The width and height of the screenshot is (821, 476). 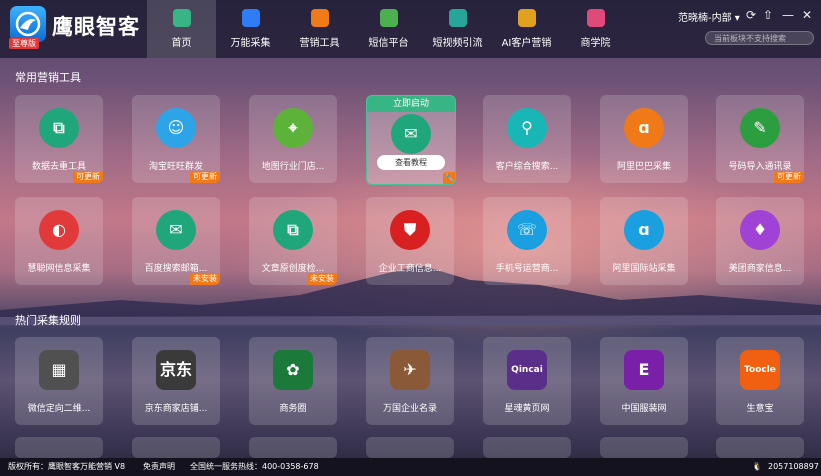 What do you see at coordinates (759, 38) in the screenshot?
I see `search-input: 当前板块不支持搜索` at bounding box center [759, 38].